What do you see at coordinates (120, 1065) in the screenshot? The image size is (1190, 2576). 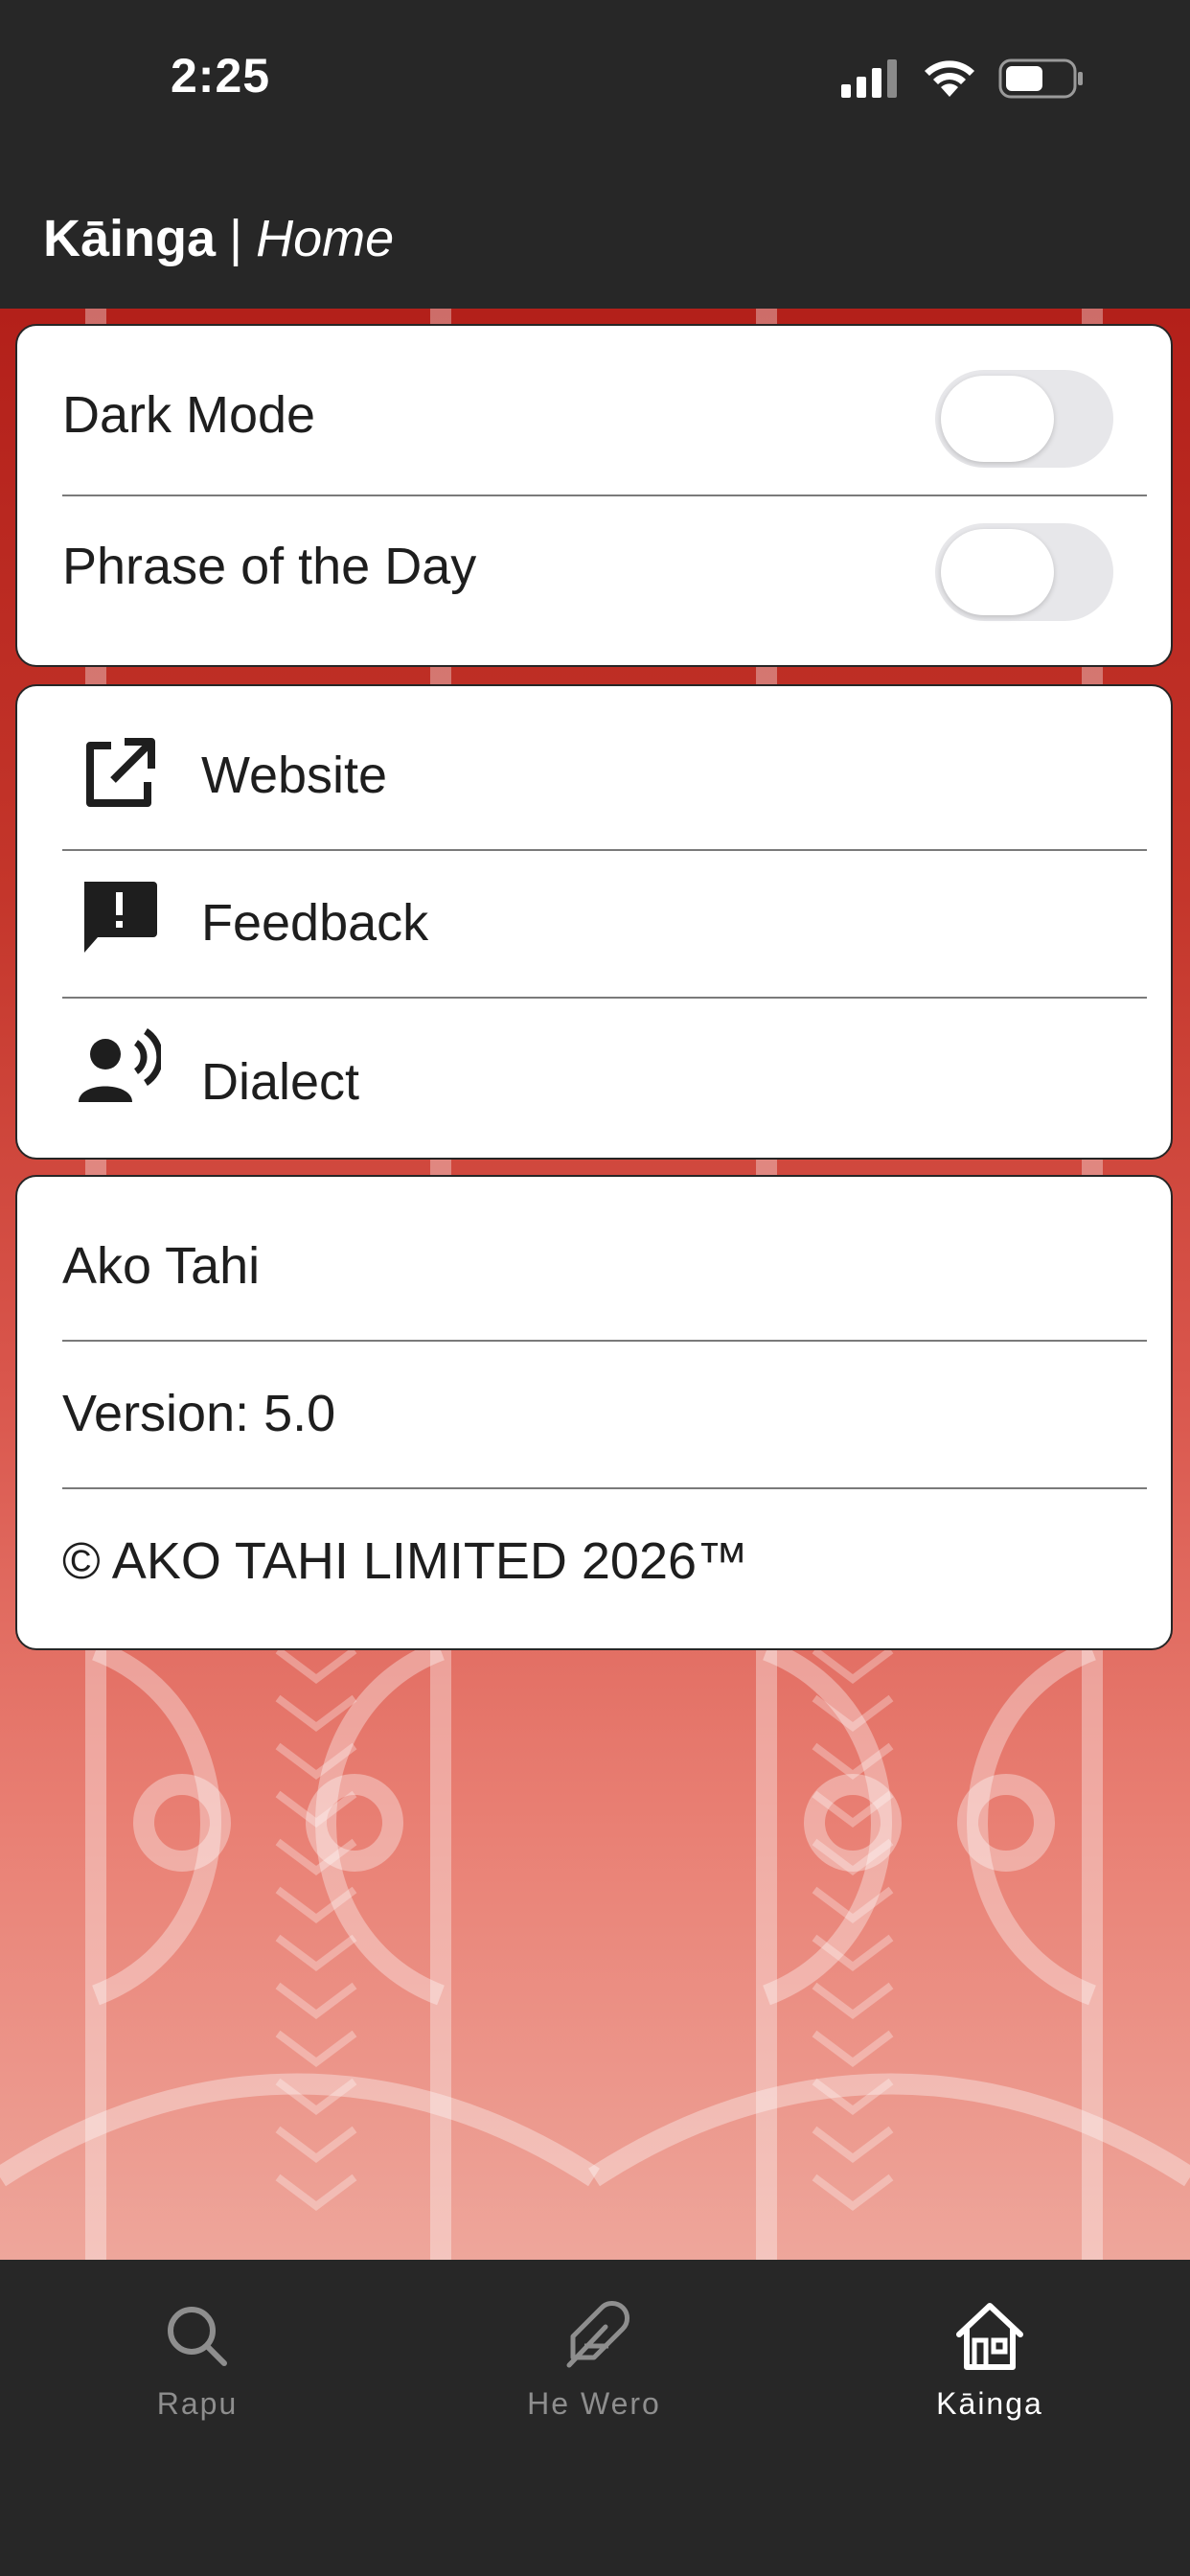 I see `speaker-person-icon` at bounding box center [120, 1065].